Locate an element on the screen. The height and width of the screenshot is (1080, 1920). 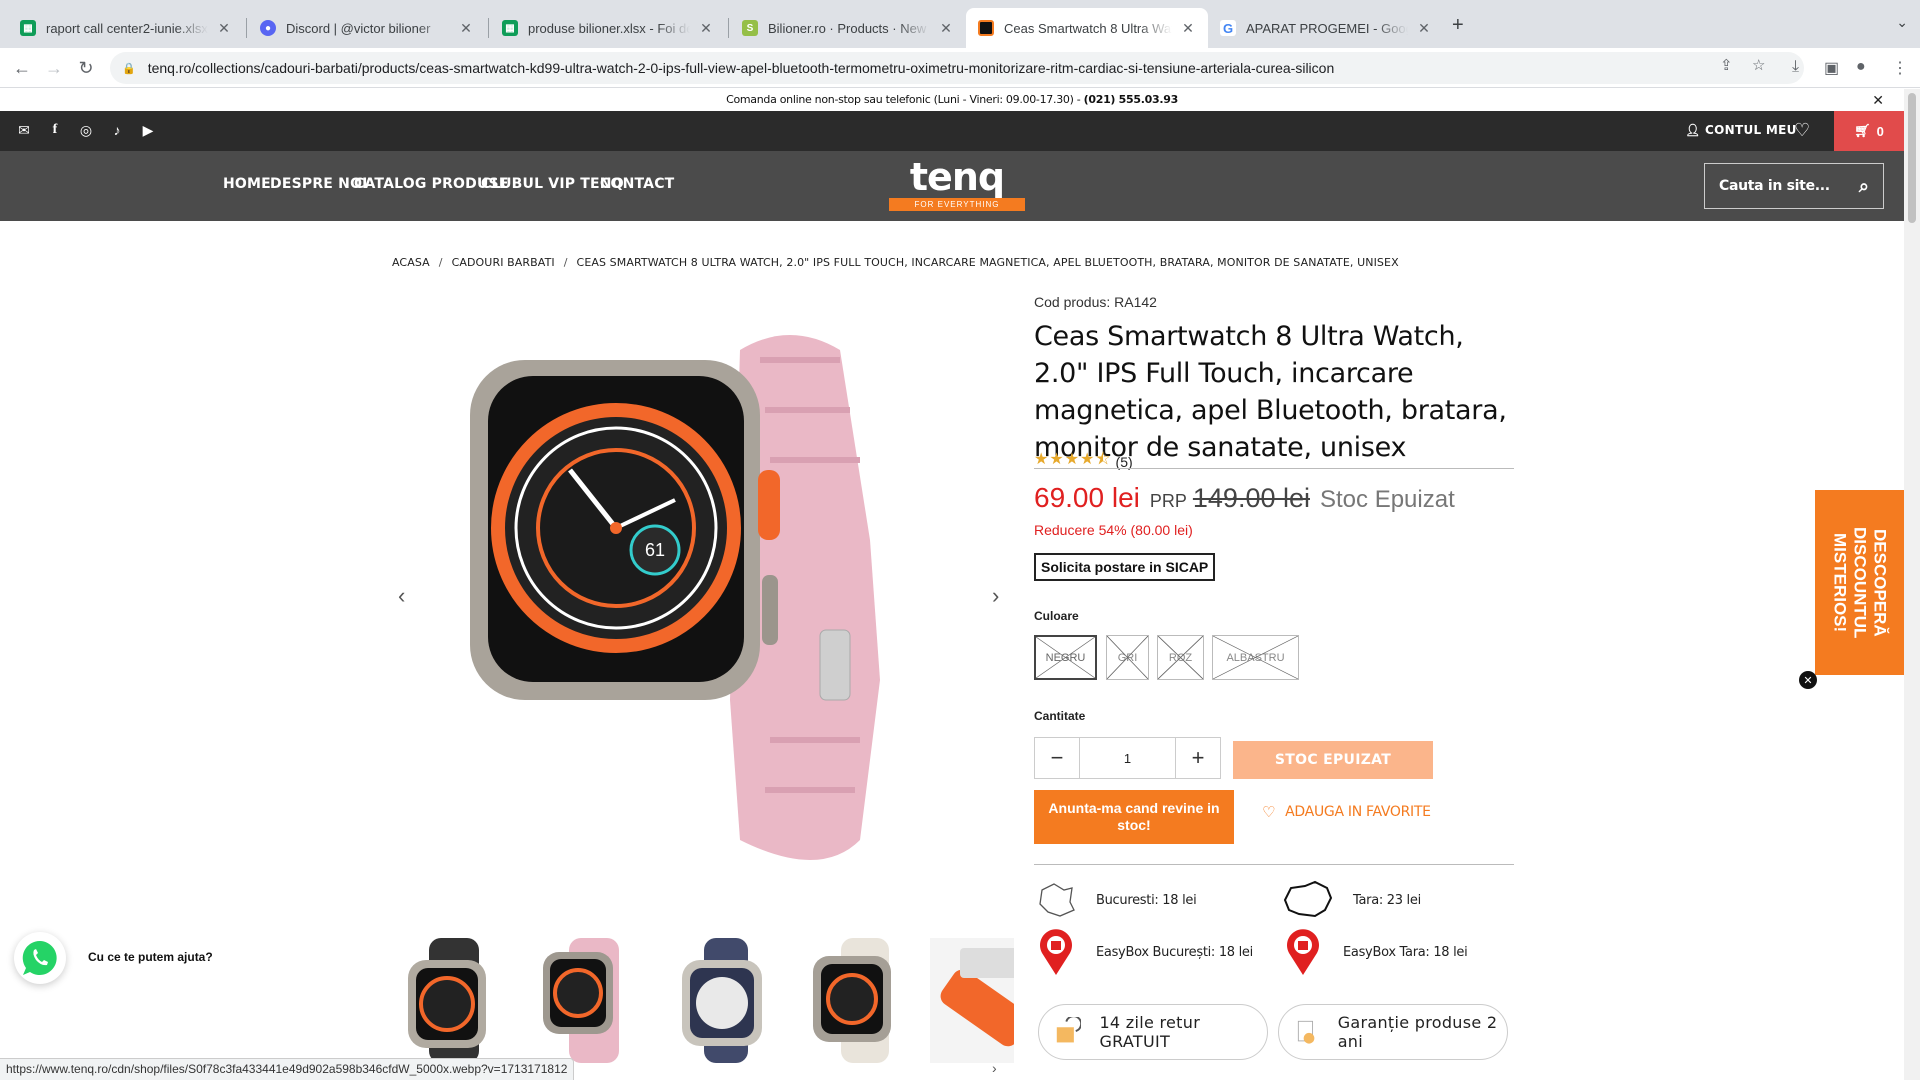
download-icon: ⤓ is located at coordinates (1795, 67).